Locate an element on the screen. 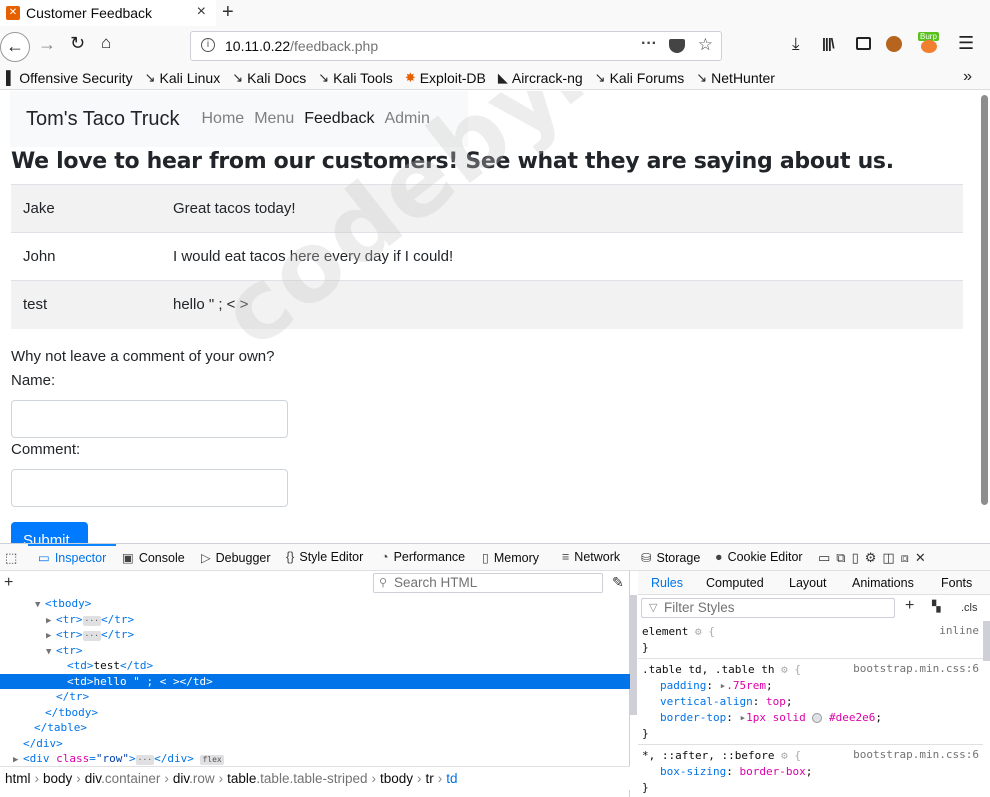  color-swatch-icon is located at coordinates (817, 718).